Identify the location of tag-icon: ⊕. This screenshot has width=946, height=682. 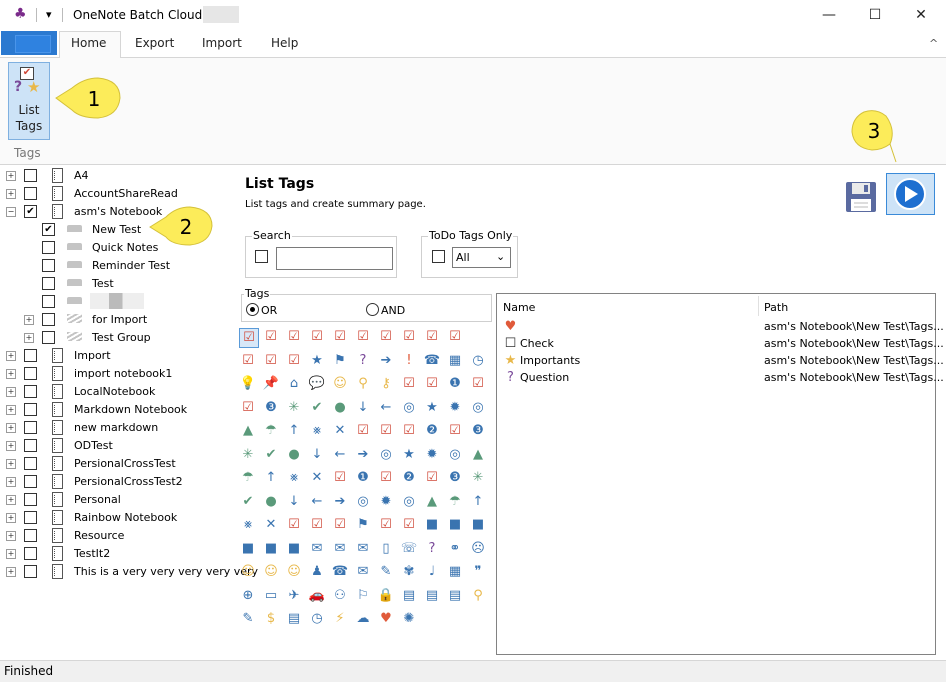
(248, 596).